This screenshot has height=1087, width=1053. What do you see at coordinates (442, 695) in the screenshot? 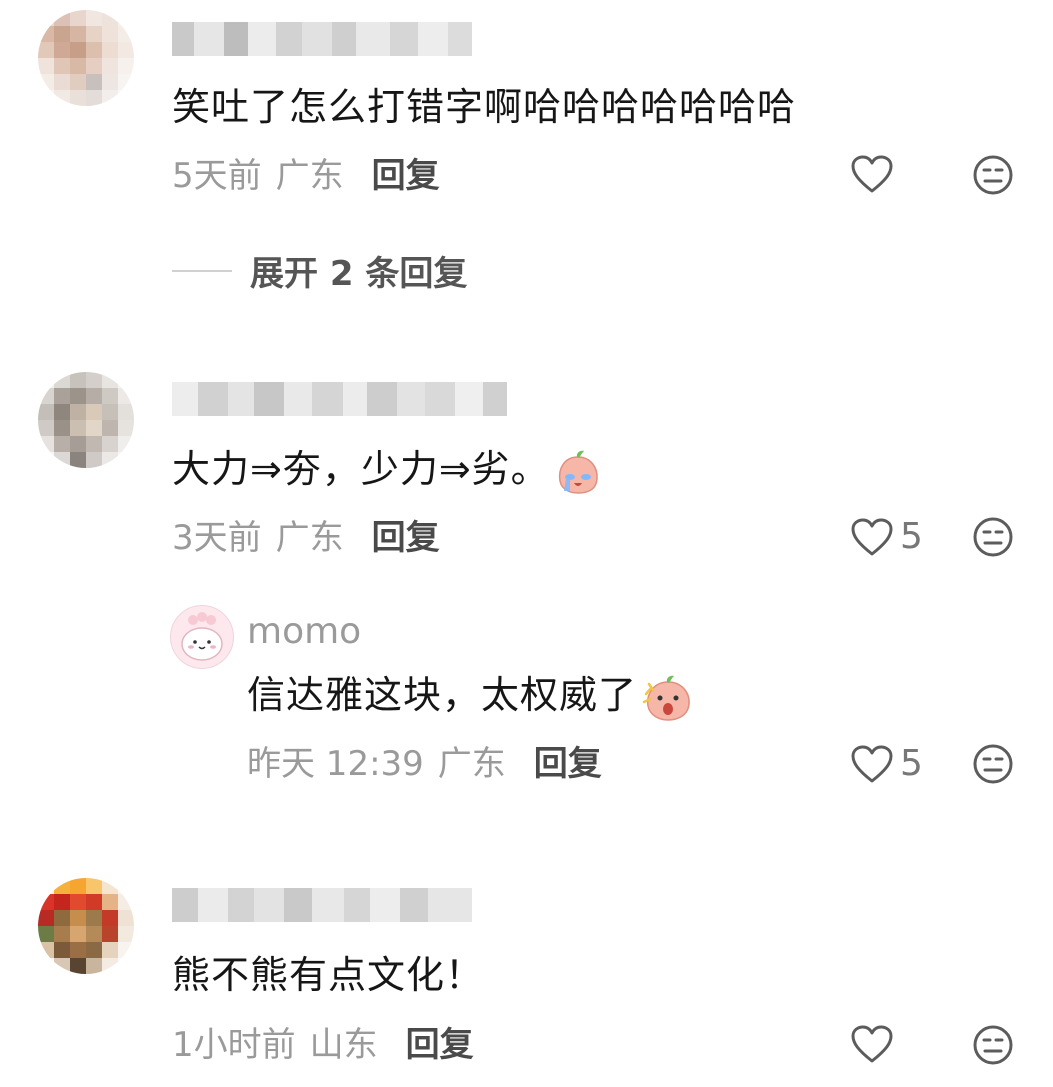
I see `reply-text-body: 信达雅这块，太权威了` at bounding box center [442, 695].